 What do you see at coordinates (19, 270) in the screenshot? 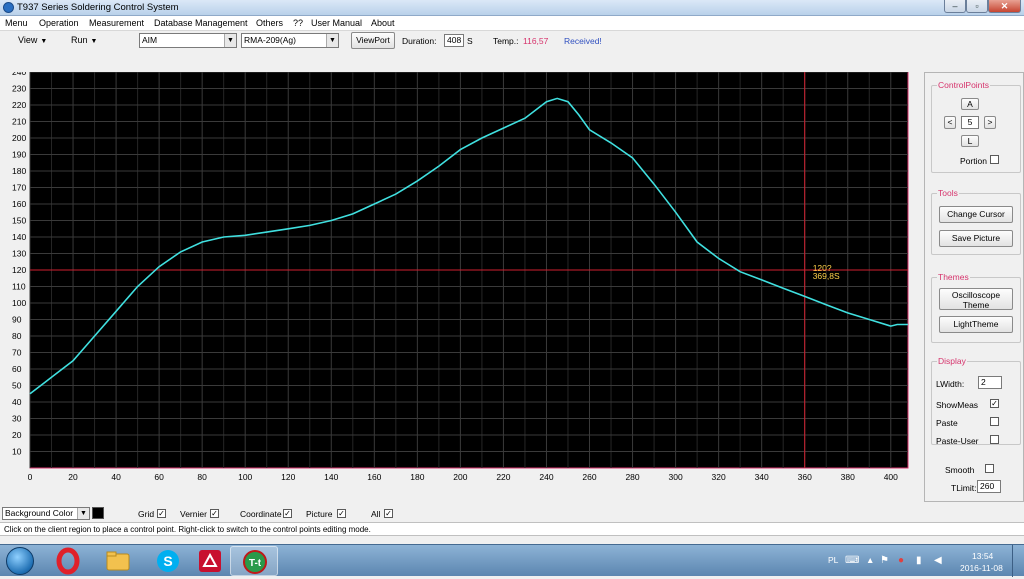
I see `y-tick-label: 120` at bounding box center [19, 270].